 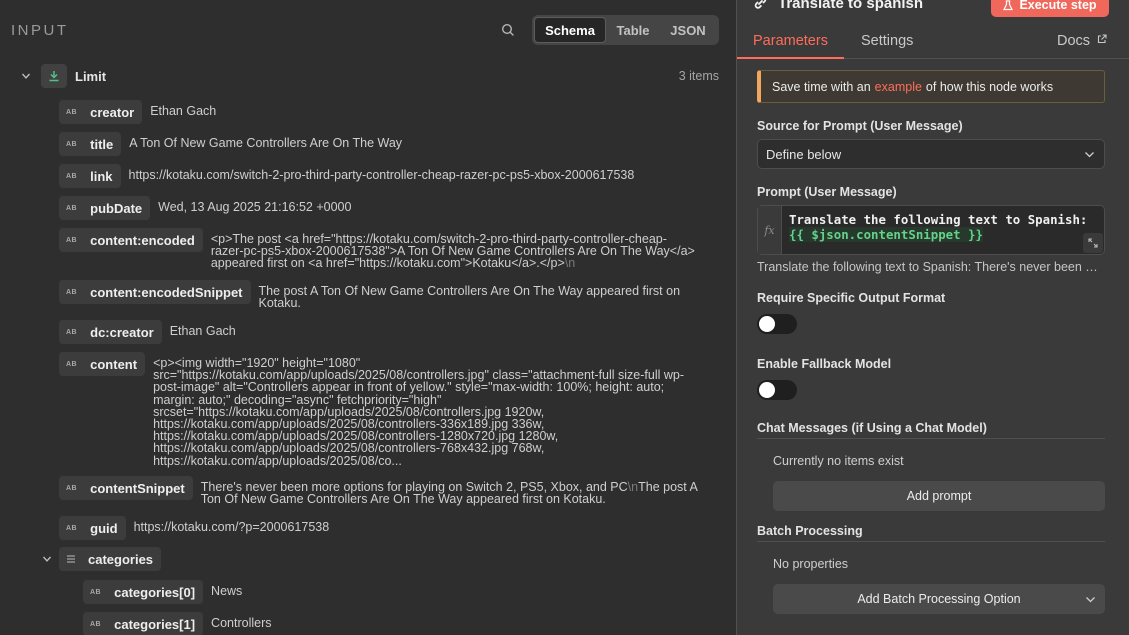 I want to click on fallback-toggle, so click(x=777, y=390).